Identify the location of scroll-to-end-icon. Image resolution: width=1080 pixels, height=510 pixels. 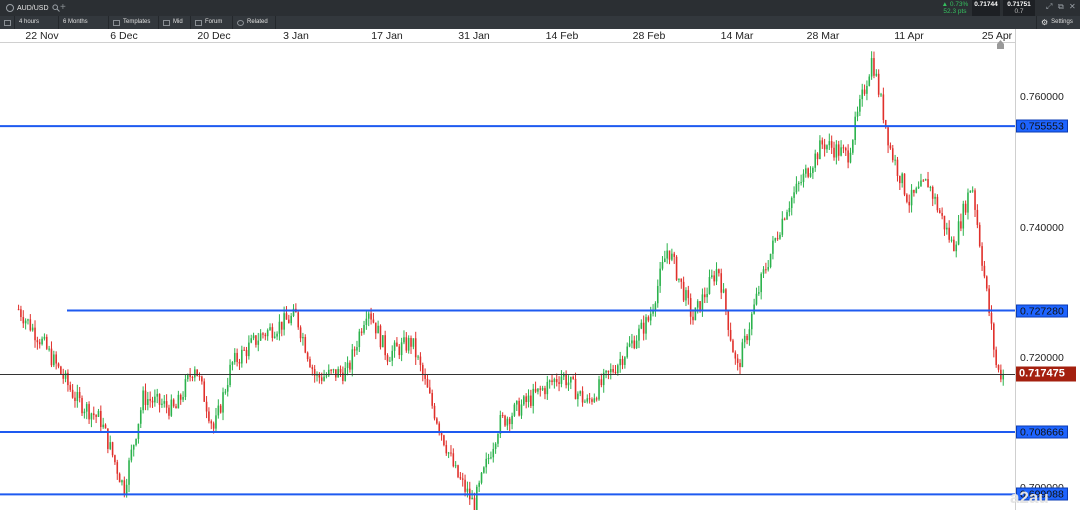
(1001, 45).